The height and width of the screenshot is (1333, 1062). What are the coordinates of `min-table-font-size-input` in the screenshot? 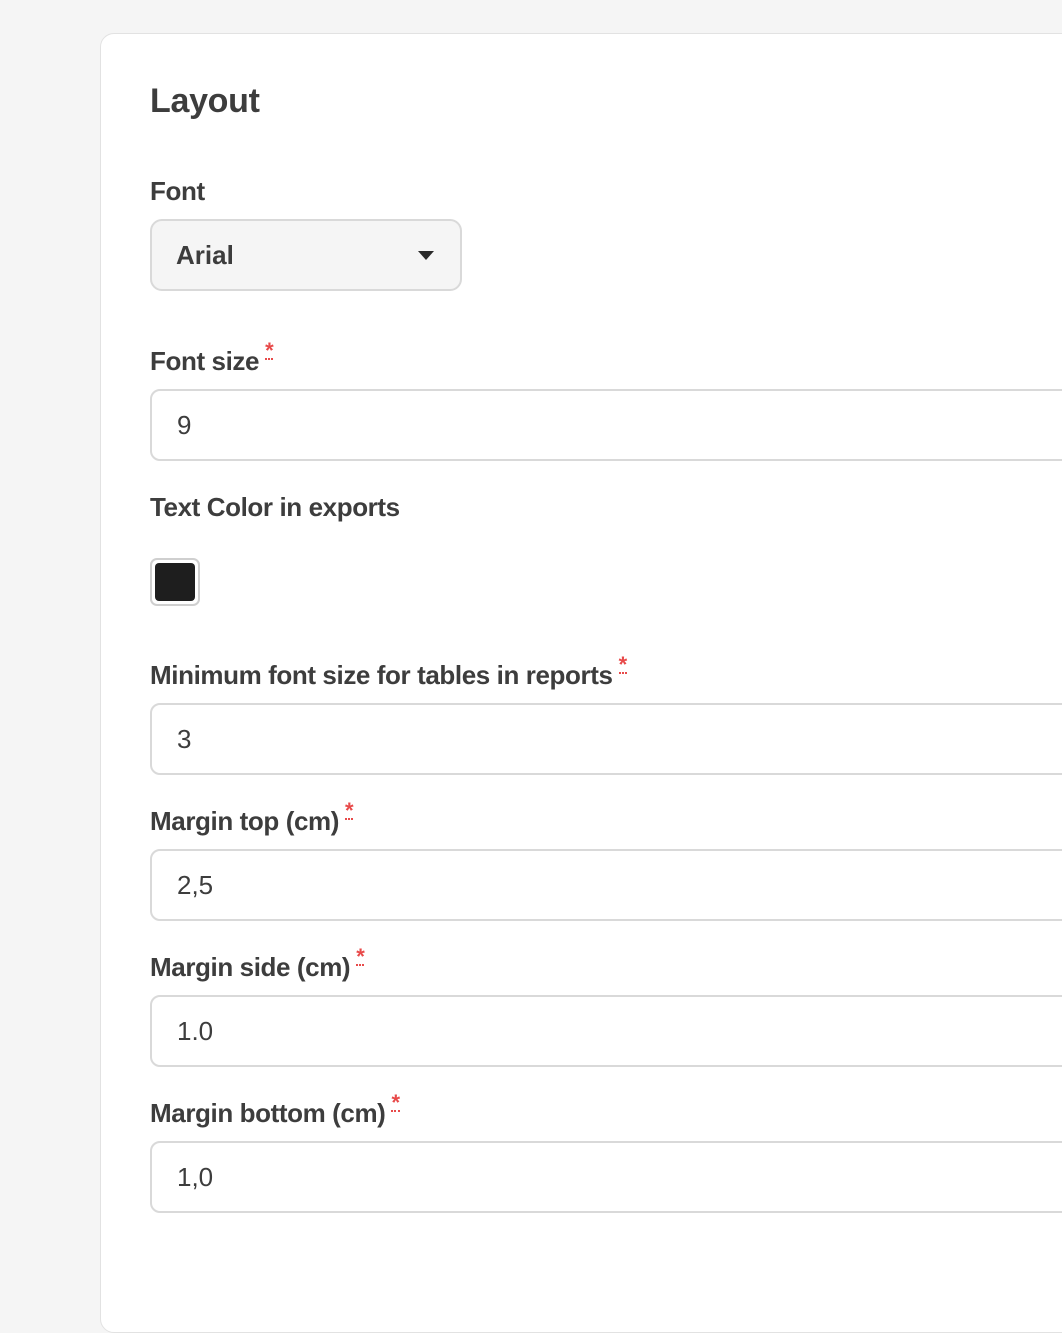 It's located at (606, 739).